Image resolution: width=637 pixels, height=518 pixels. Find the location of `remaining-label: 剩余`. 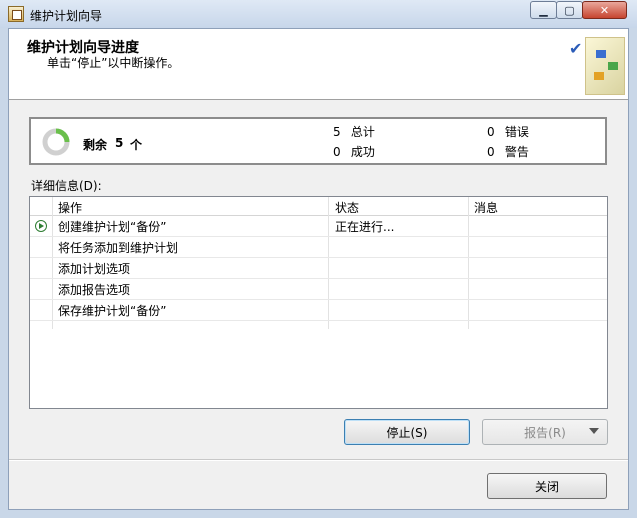

remaining-label: 剩余 is located at coordinates (95, 145).